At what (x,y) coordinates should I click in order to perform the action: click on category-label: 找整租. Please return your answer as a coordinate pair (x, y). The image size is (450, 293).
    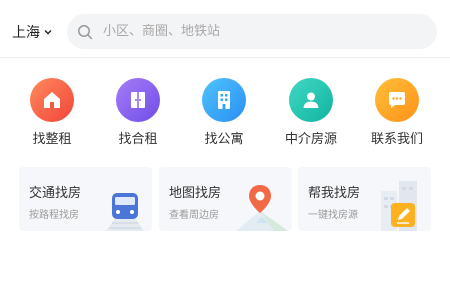
    Looking at the image, I should click on (52, 139).